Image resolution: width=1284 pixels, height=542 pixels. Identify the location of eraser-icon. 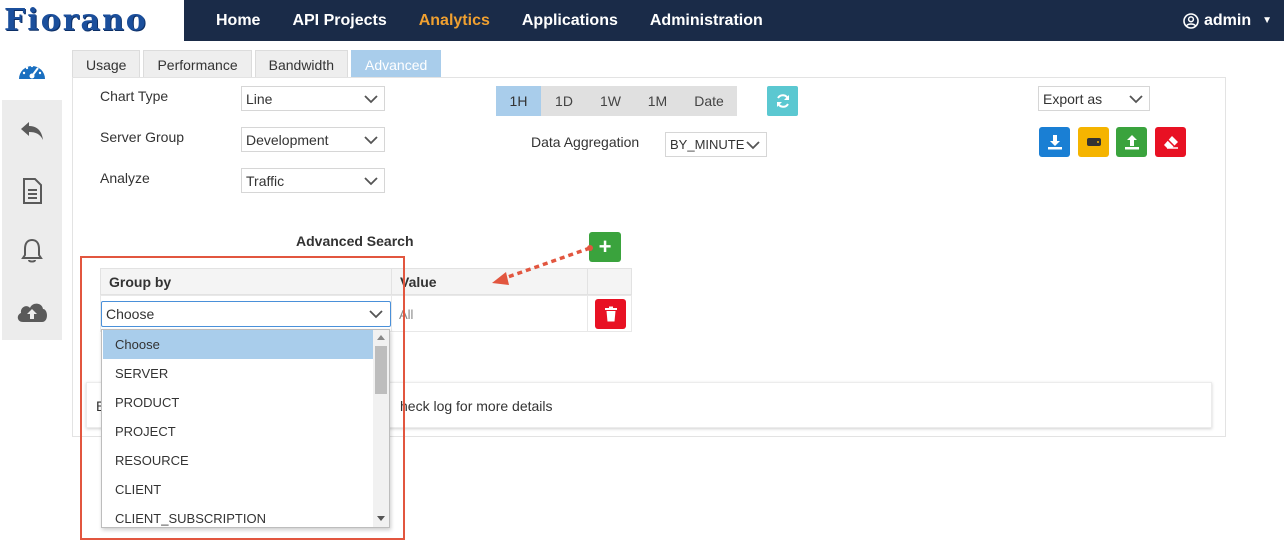
(1170, 142).